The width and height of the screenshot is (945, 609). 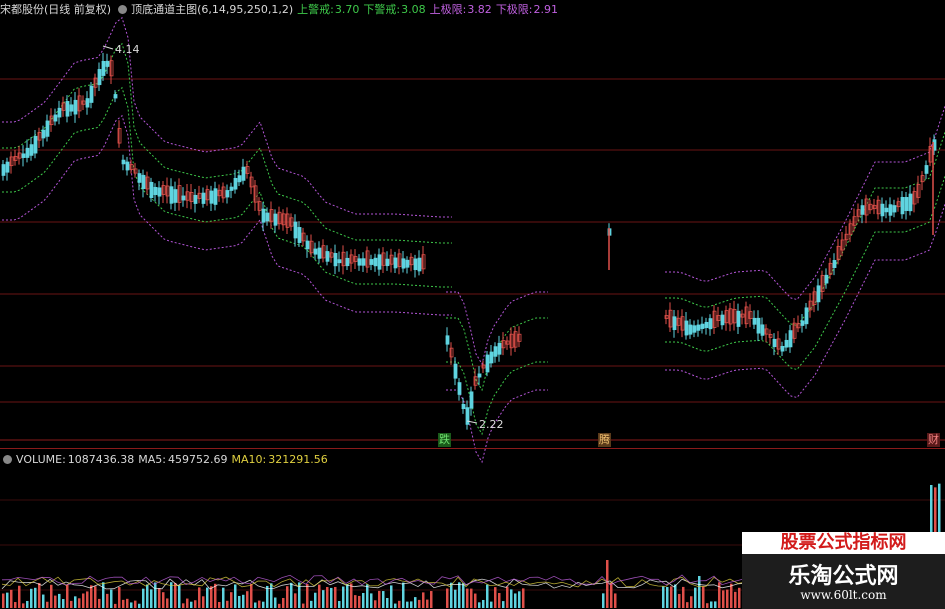 I want to click on watermark-top-text: 股票公式指标网, so click(x=843, y=543).